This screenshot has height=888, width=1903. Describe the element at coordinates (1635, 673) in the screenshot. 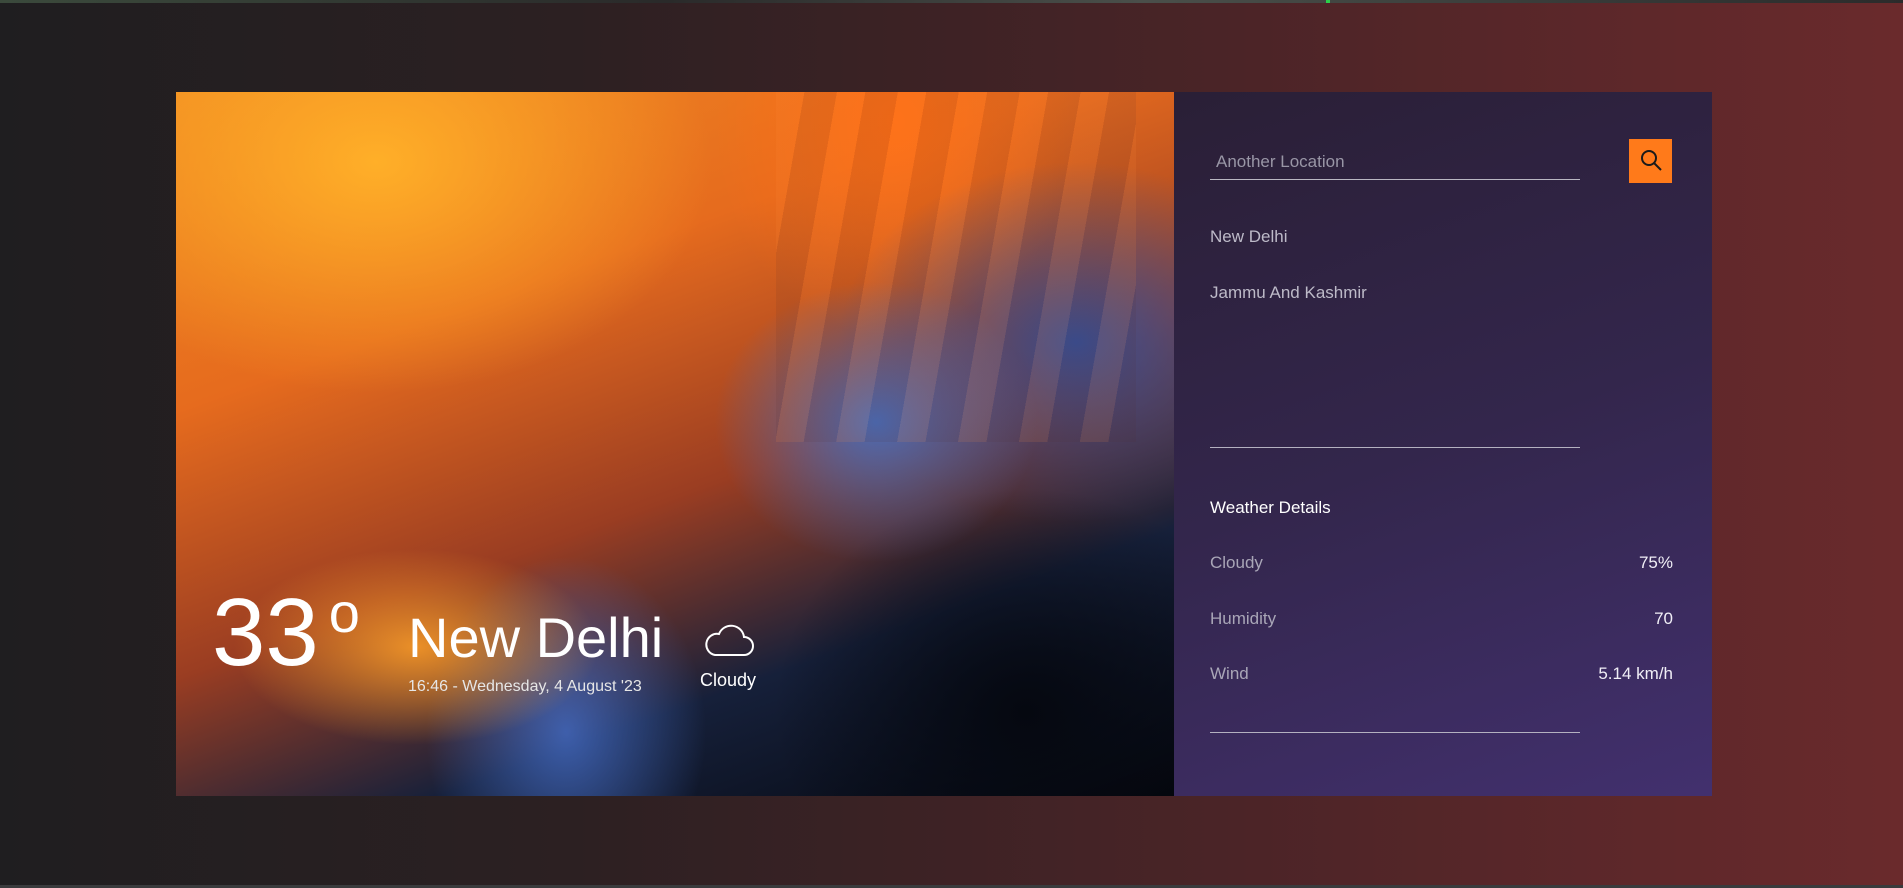

I see `detail-value: 5.14 km/h` at that location.